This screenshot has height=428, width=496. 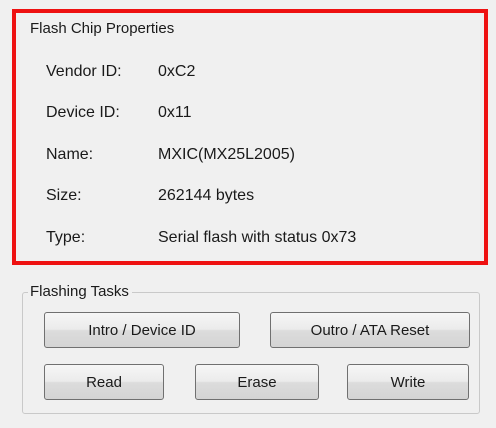 What do you see at coordinates (257, 237) in the screenshot?
I see `type-value: Serial flash with status 0x73` at bounding box center [257, 237].